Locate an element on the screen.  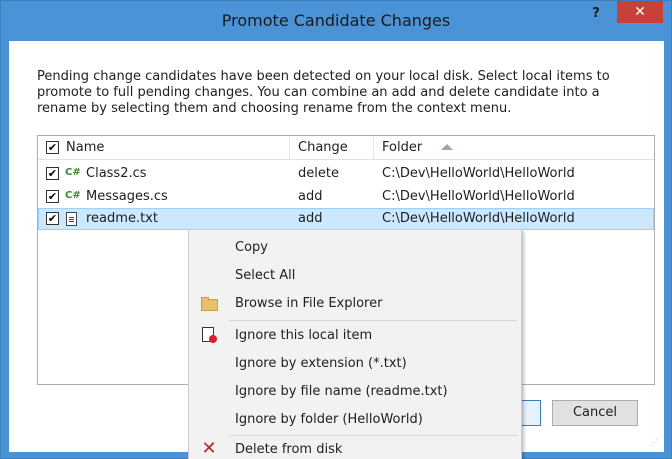
menu-item-label: Copy is located at coordinates (251, 247).